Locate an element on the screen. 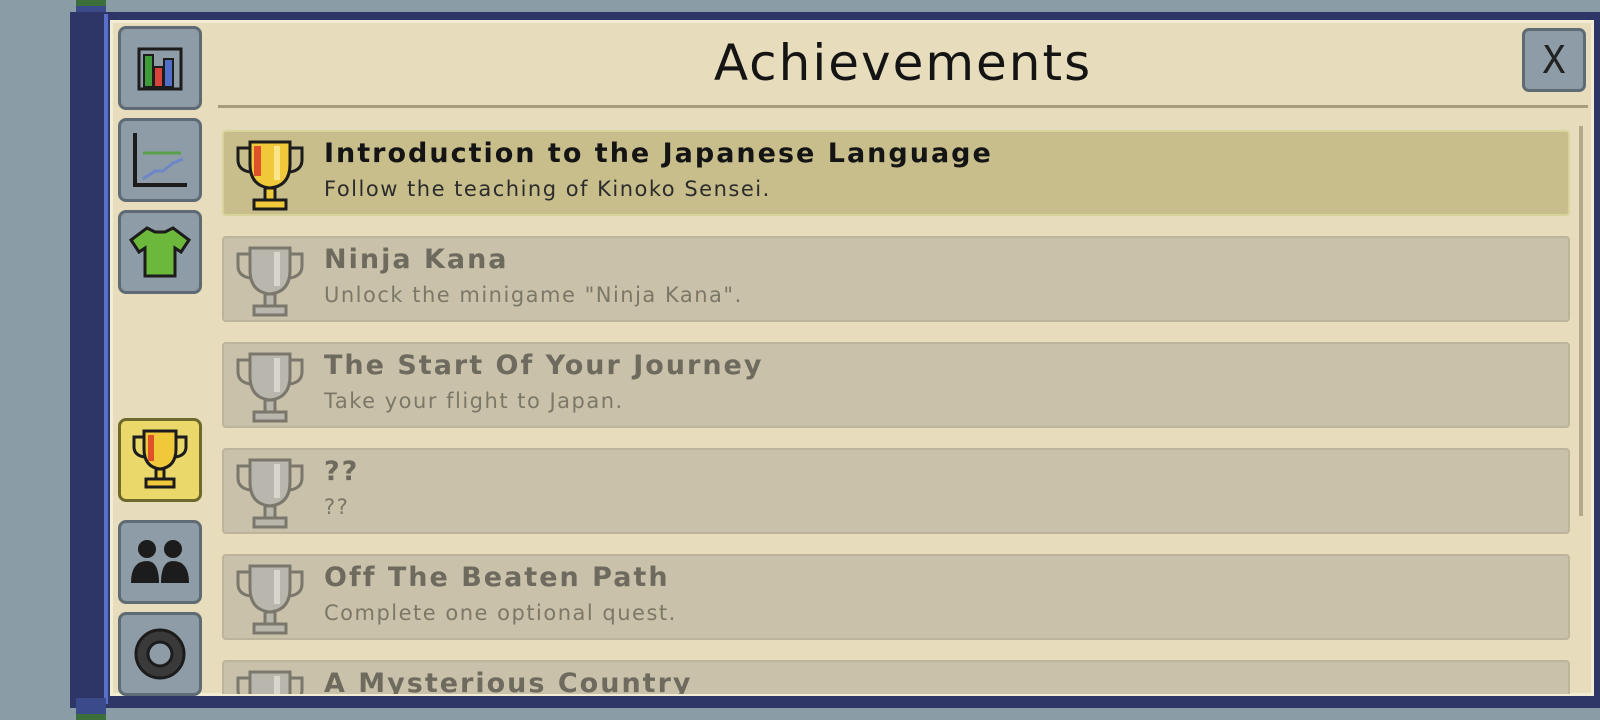 The height and width of the screenshot is (720, 1600). stats-tab is located at coordinates (160, 68).